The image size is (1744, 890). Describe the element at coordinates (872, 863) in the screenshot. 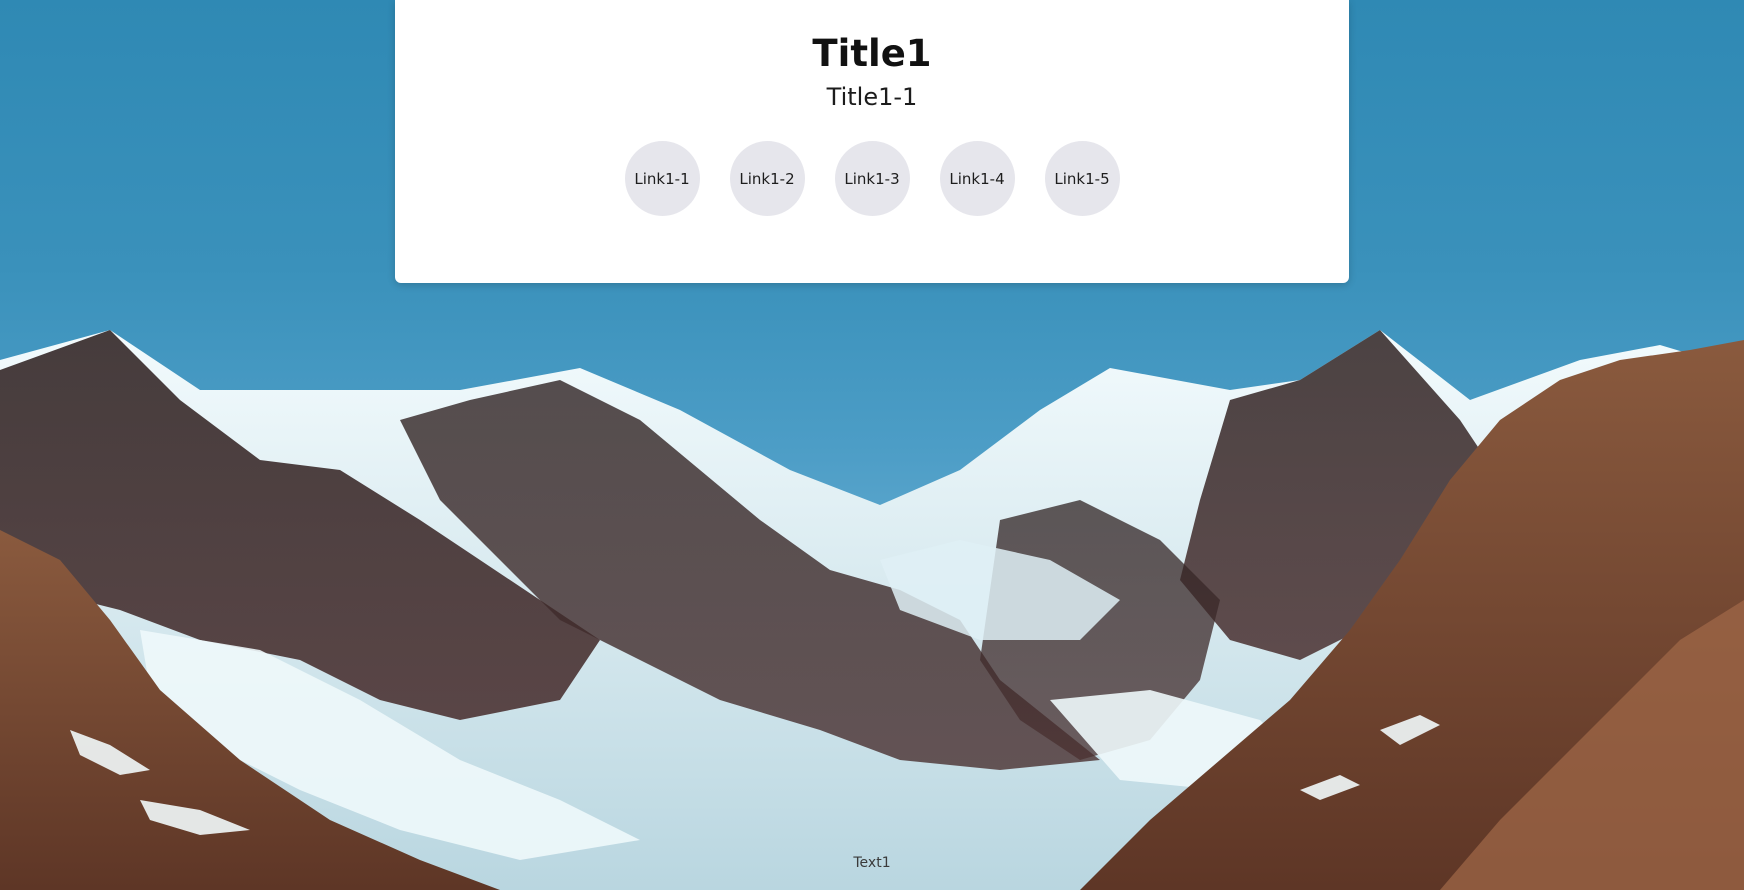

I see `footer-text: Text1` at that location.